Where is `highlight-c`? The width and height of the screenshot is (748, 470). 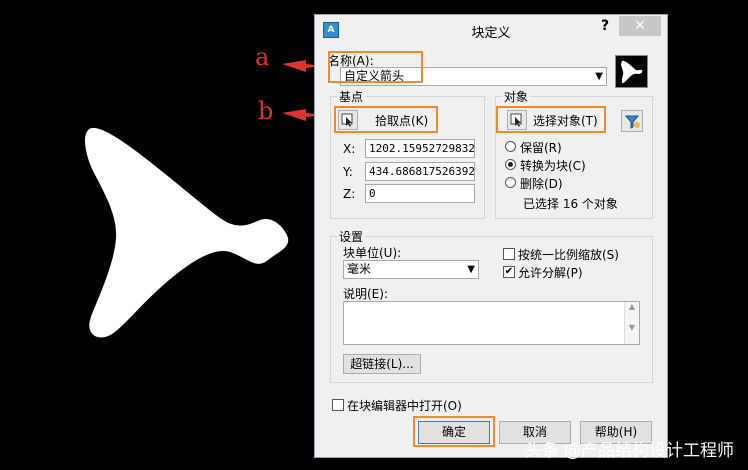 highlight-c is located at coordinates (551, 119).